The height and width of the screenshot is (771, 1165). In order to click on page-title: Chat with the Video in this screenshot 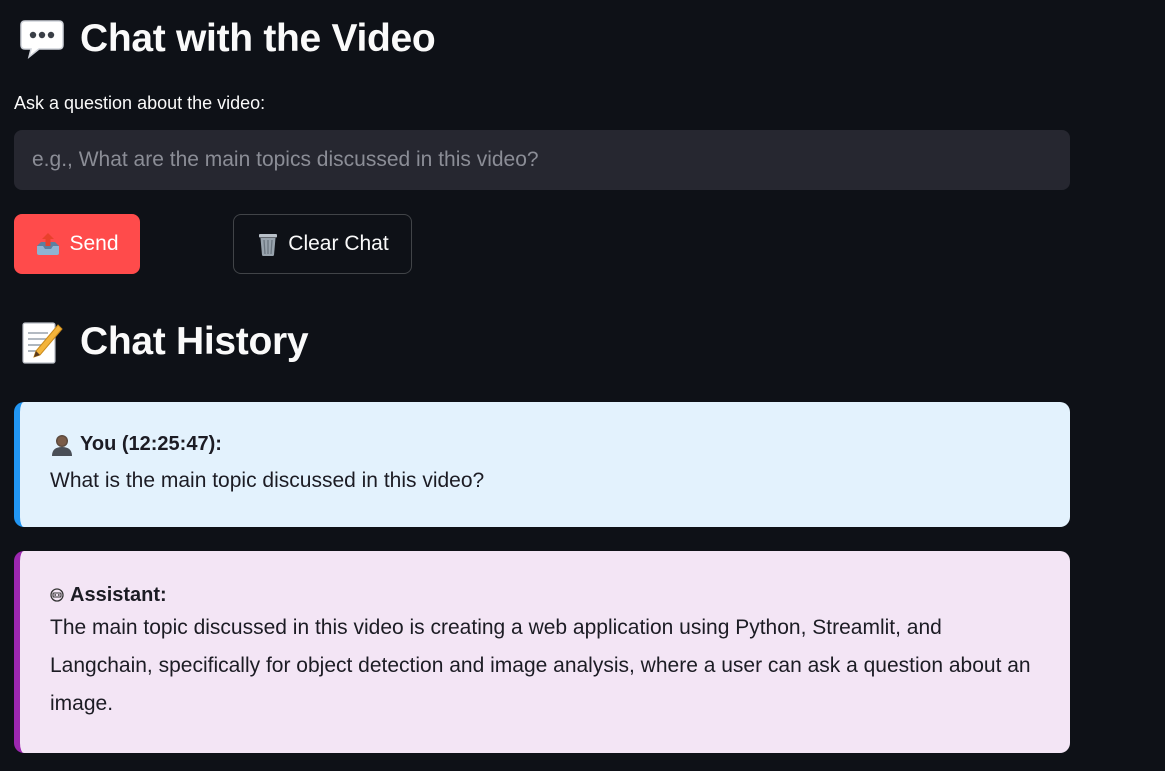, I will do `click(258, 38)`.